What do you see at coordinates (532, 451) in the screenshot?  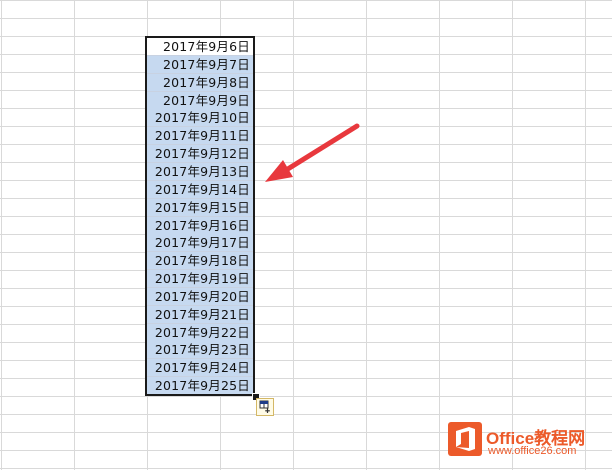 I see `brand-url: www.office26.com` at bounding box center [532, 451].